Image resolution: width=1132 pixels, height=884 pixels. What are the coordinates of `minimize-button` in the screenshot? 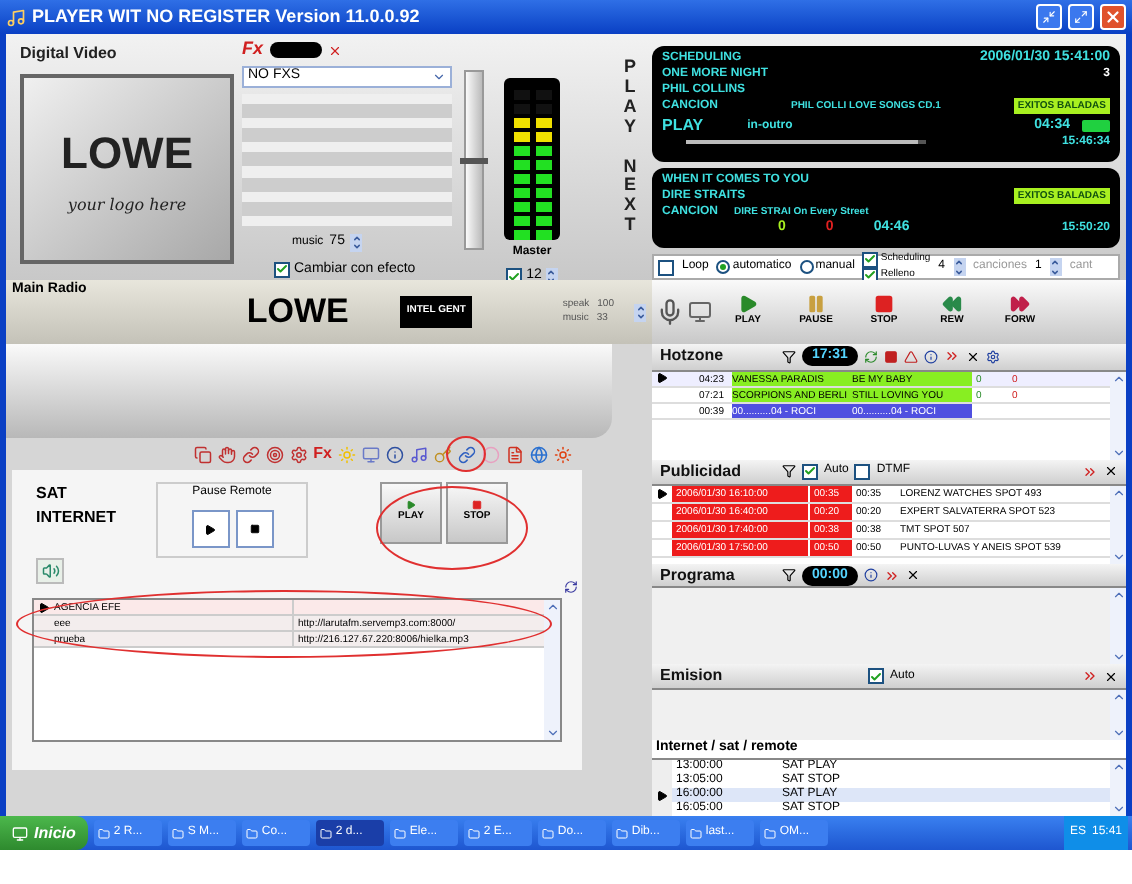 It's located at (1049, 17).